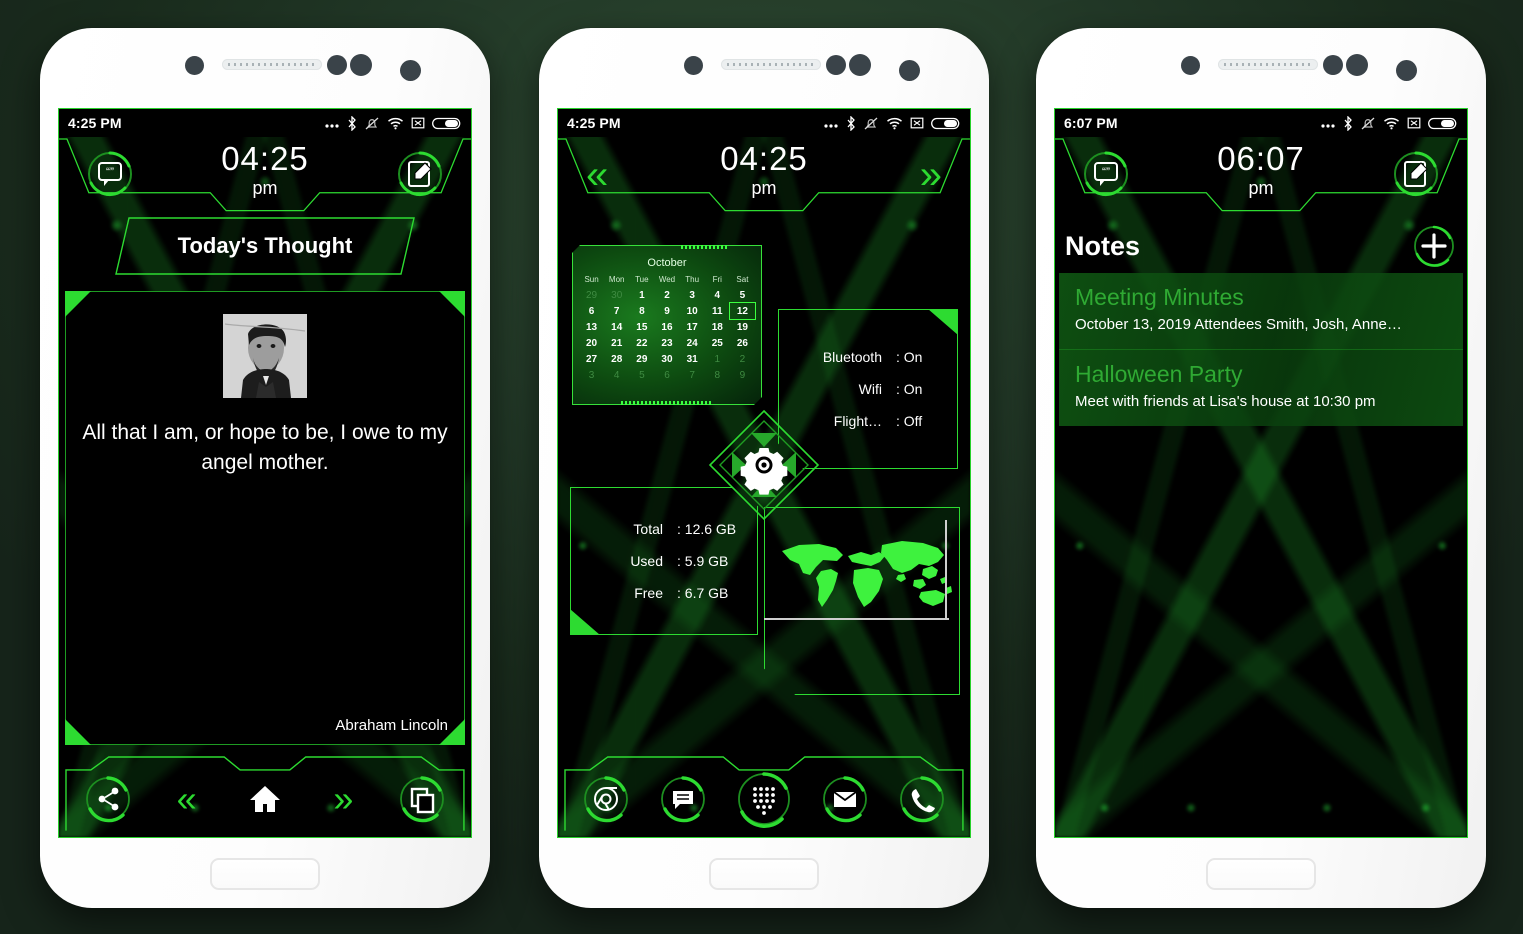  Describe the element at coordinates (391, 725) in the screenshot. I see `quote-author: Abraham Lincoln` at that location.